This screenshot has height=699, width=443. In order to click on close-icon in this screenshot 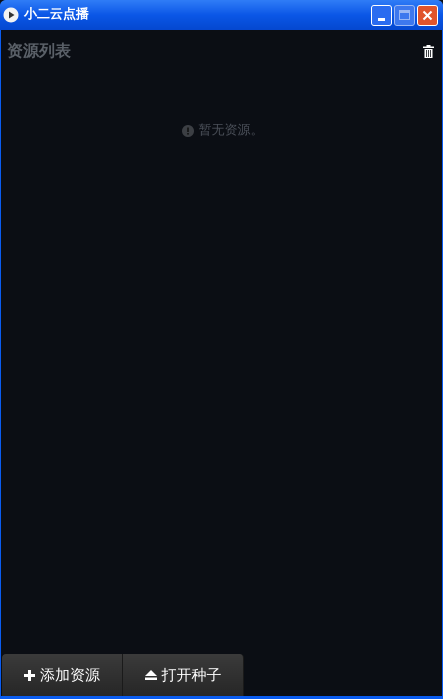, I will do `click(427, 15)`.